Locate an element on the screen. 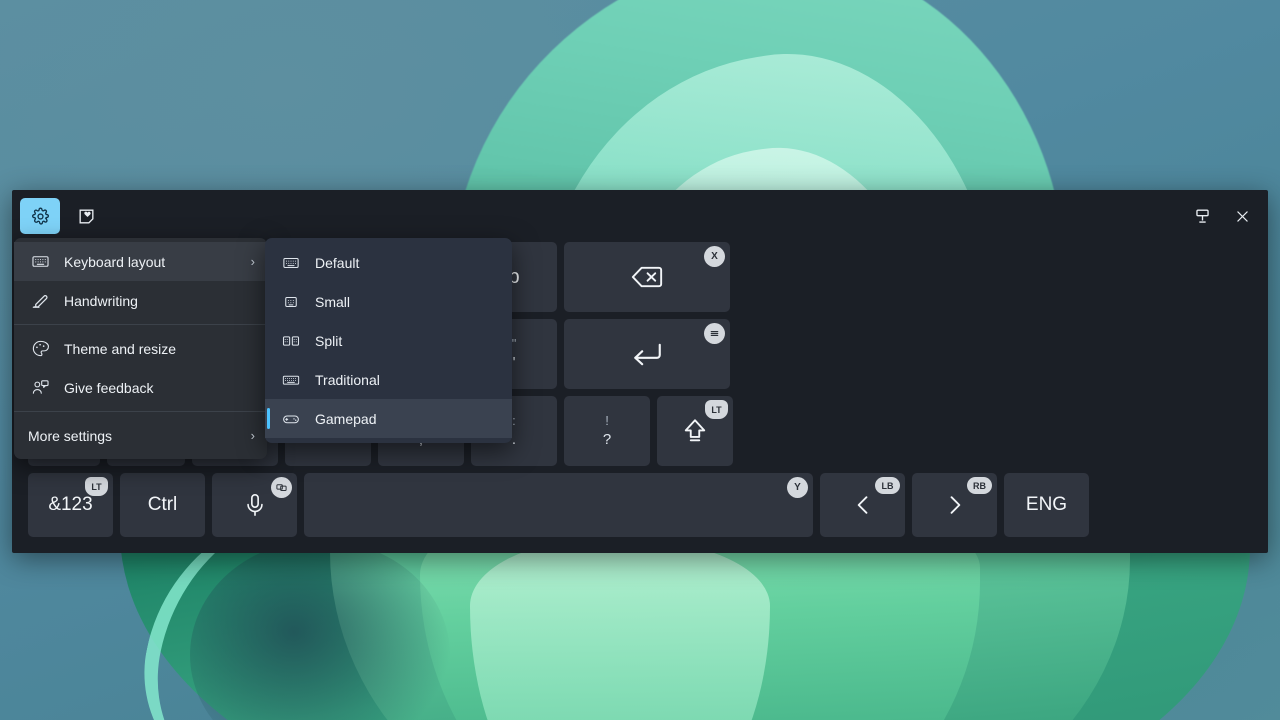  key-dual-label: :. is located at coordinates (514, 430).